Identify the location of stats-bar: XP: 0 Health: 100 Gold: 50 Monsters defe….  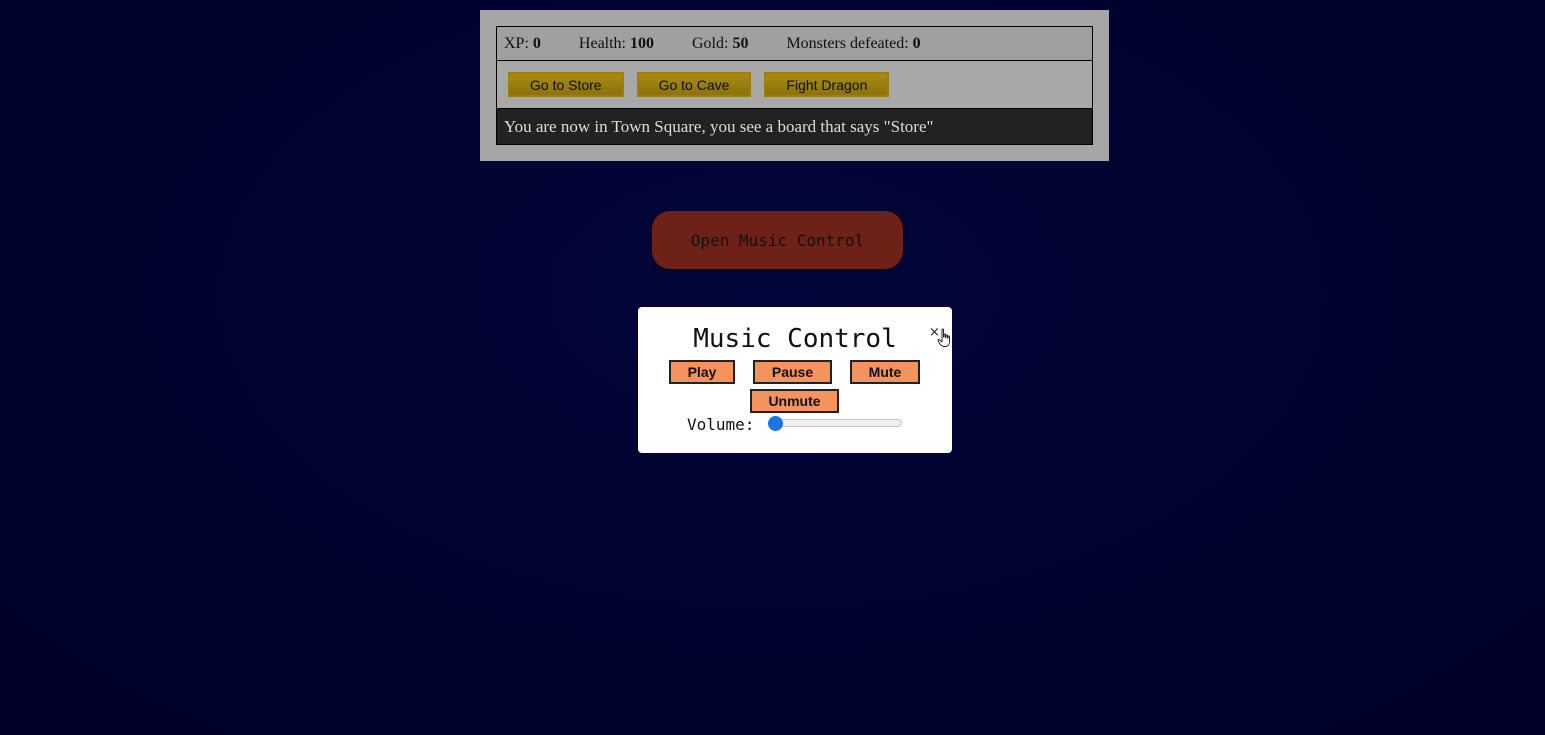
(794, 44).